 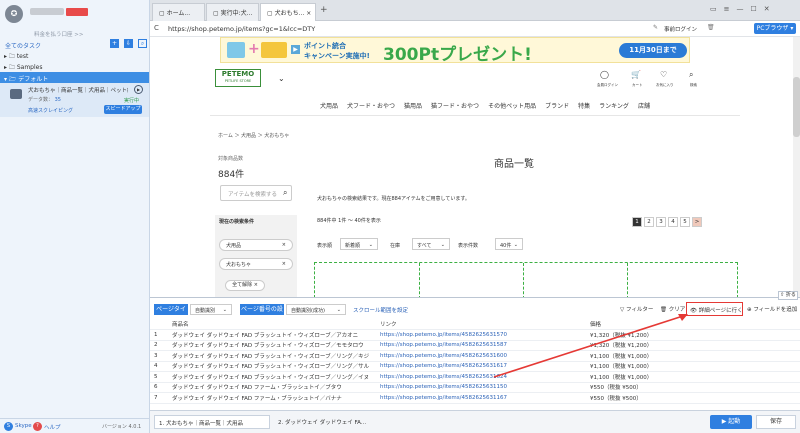 I want to click on start-button: ▶ 起動, so click(x=731, y=422).